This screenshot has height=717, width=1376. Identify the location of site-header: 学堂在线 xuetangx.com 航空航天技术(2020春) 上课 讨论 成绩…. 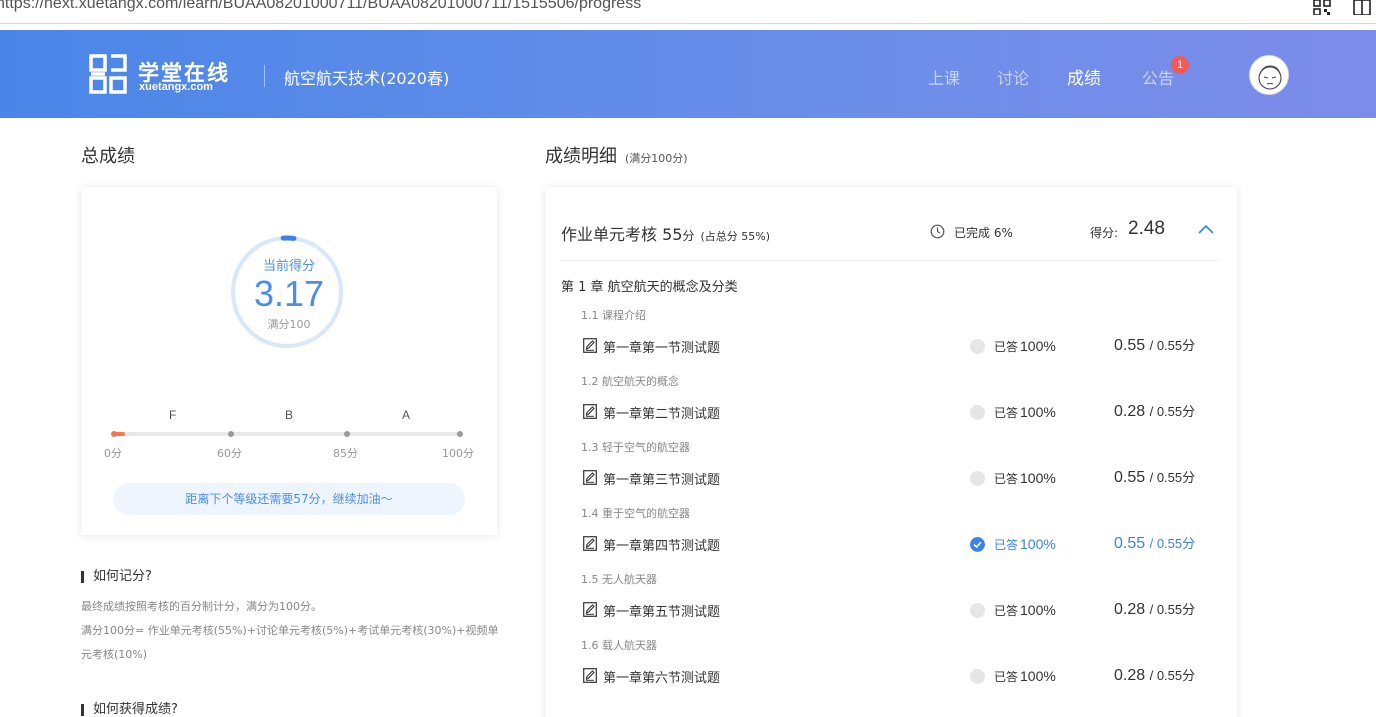
(688, 74).